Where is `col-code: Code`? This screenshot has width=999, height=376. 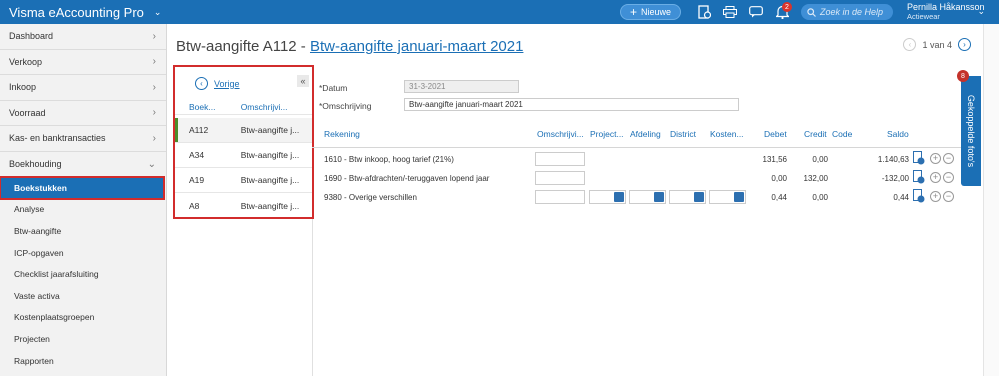
col-code: Code is located at coordinates (842, 134).